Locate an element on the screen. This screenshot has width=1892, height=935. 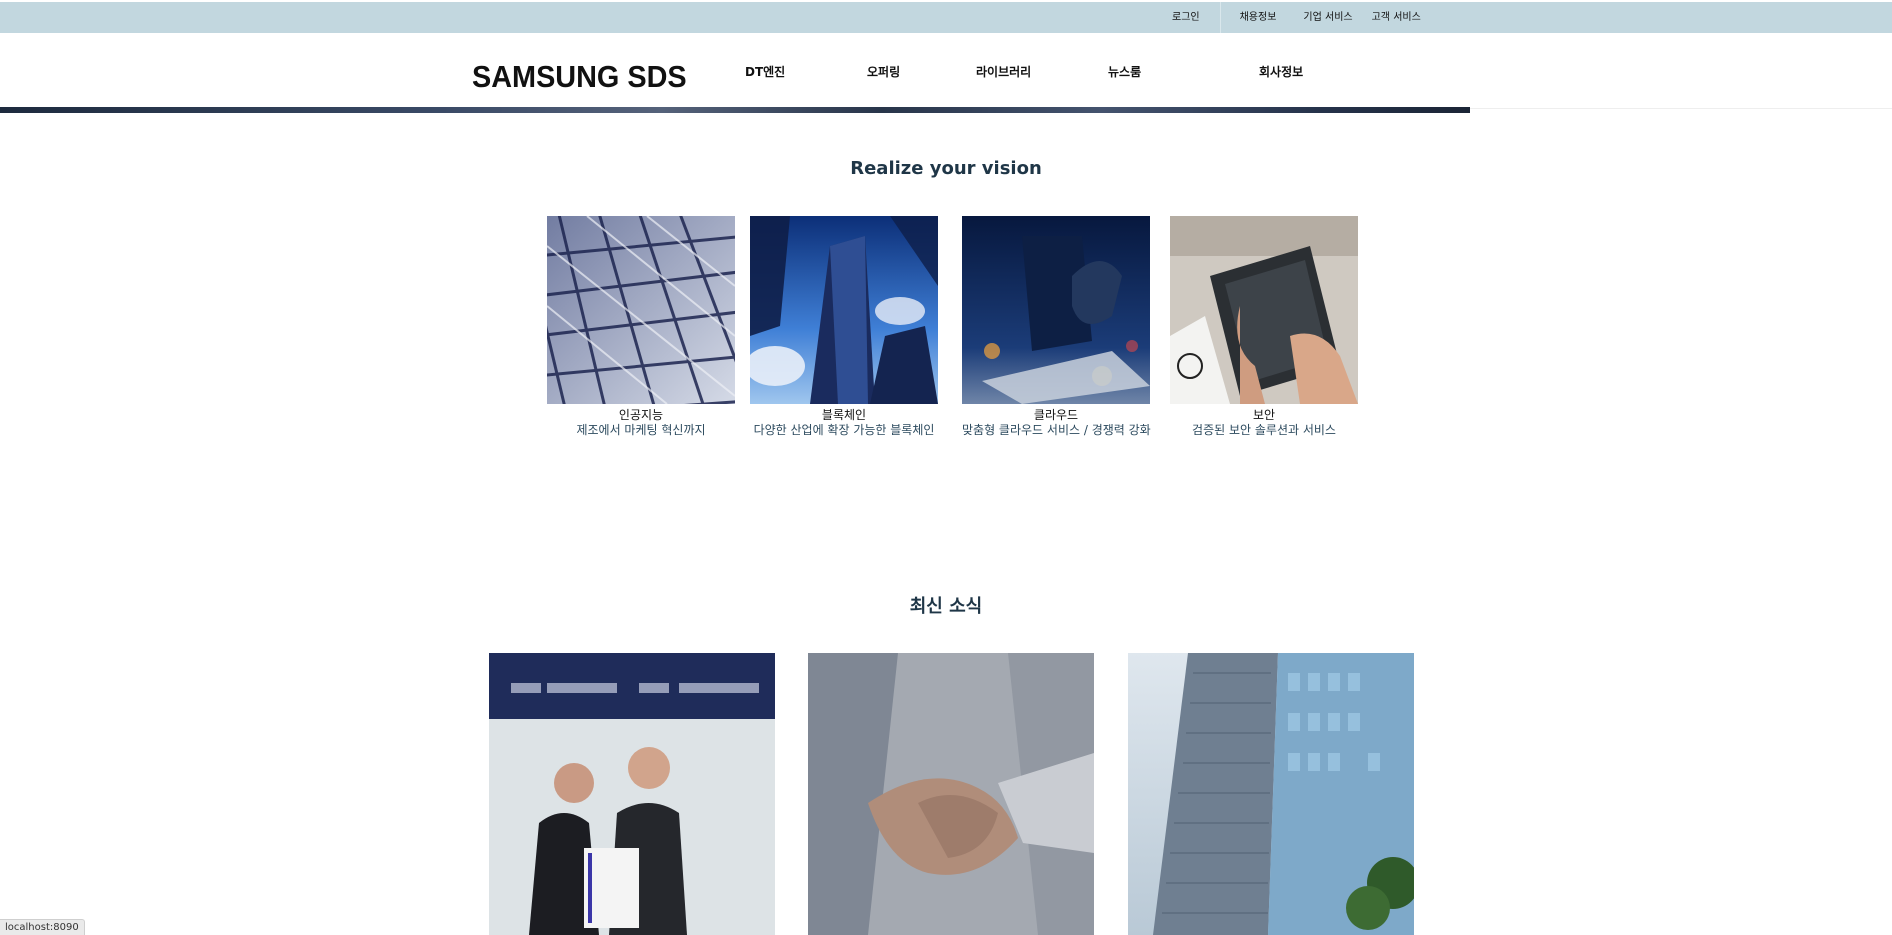
careers-link: 채용정보 is located at coordinates (1257, 17).